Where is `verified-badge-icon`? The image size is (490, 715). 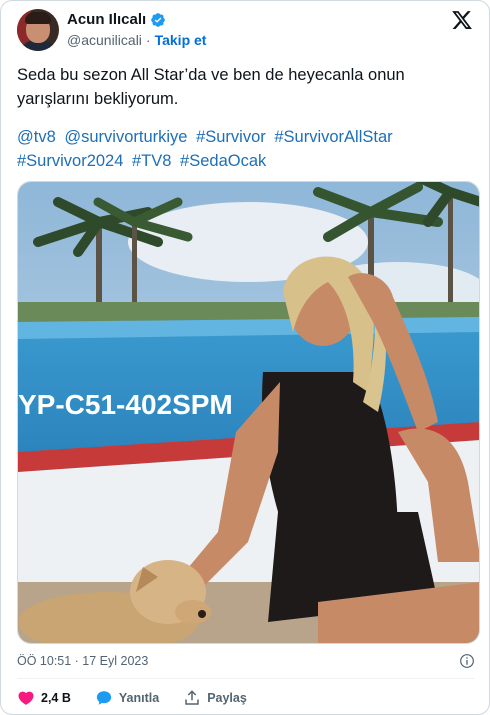
verified-badge-icon is located at coordinates (158, 19).